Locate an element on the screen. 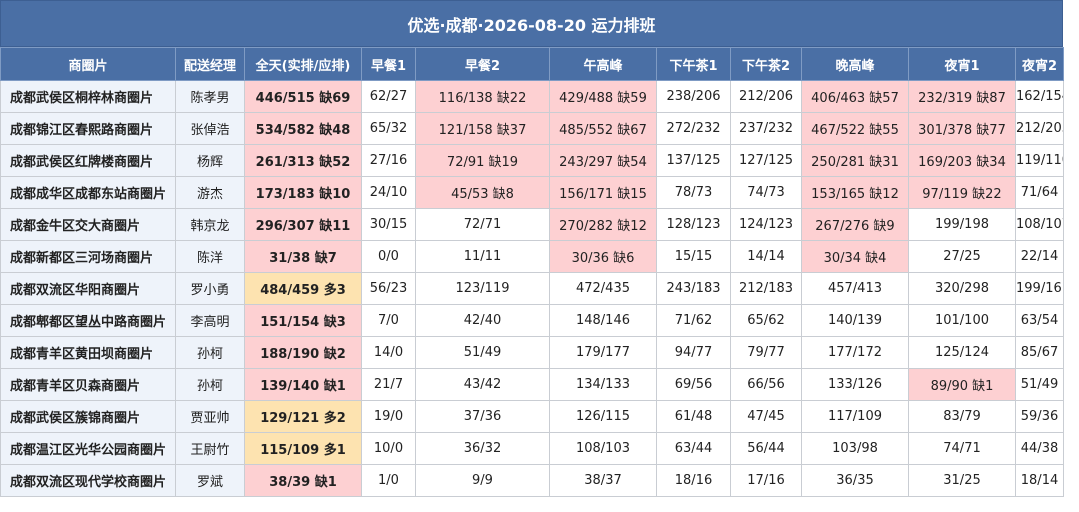 This screenshot has height=512, width=1079. slot-cell: 429/488 缺59 is located at coordinates (603, 96).